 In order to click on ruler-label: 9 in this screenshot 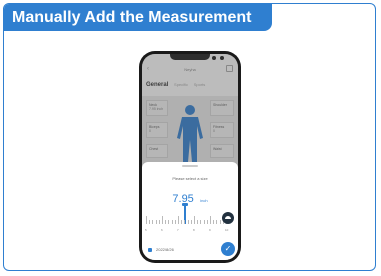, I will do `click(210, 230)`.